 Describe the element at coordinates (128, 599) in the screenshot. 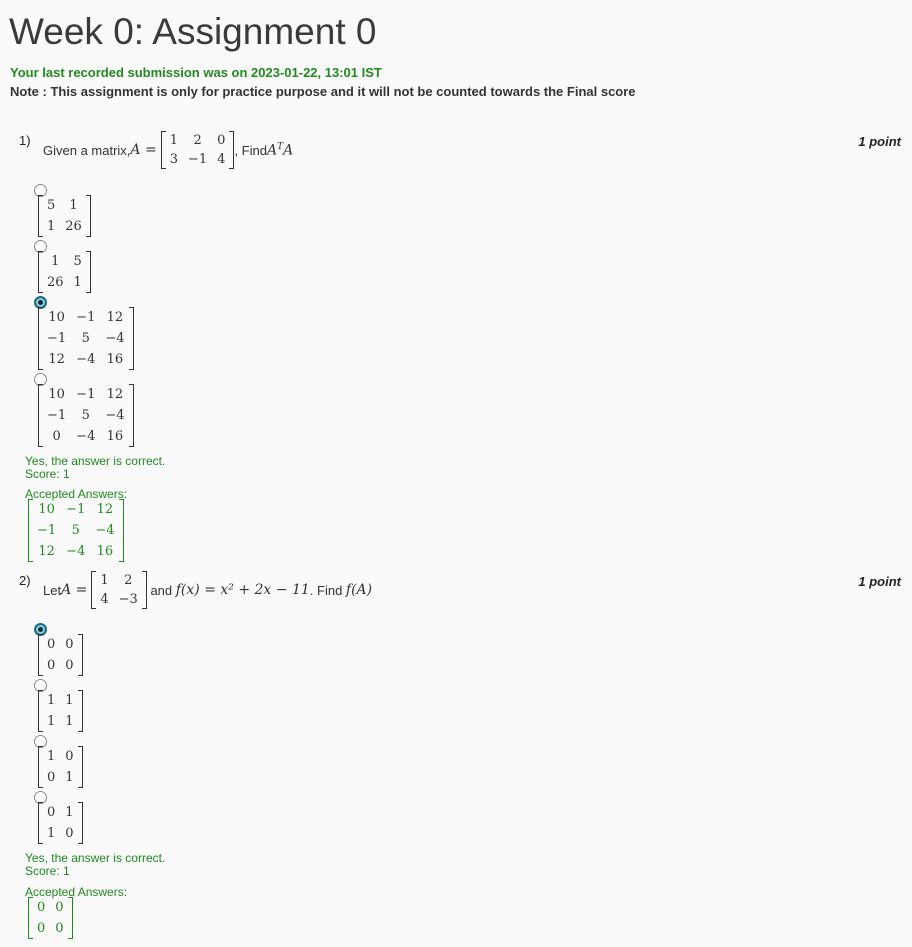

I see `matrix-cell-r2-c2: −3` at that location.